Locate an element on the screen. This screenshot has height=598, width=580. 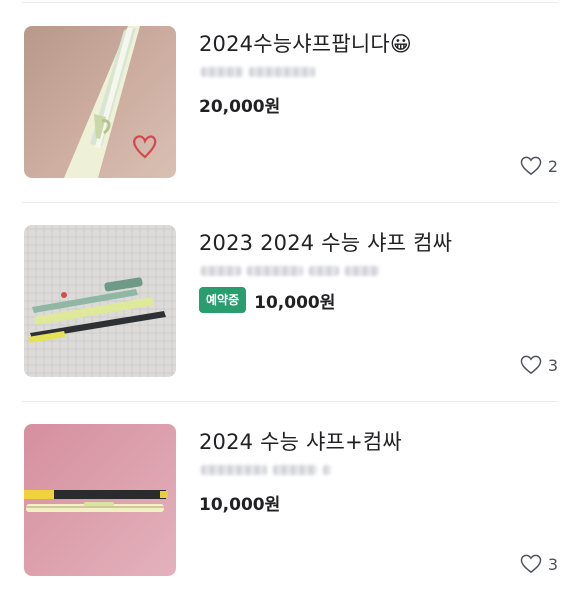
product-title: 2024수능샤프팝니다😀 is located at coordinates (305, 43).